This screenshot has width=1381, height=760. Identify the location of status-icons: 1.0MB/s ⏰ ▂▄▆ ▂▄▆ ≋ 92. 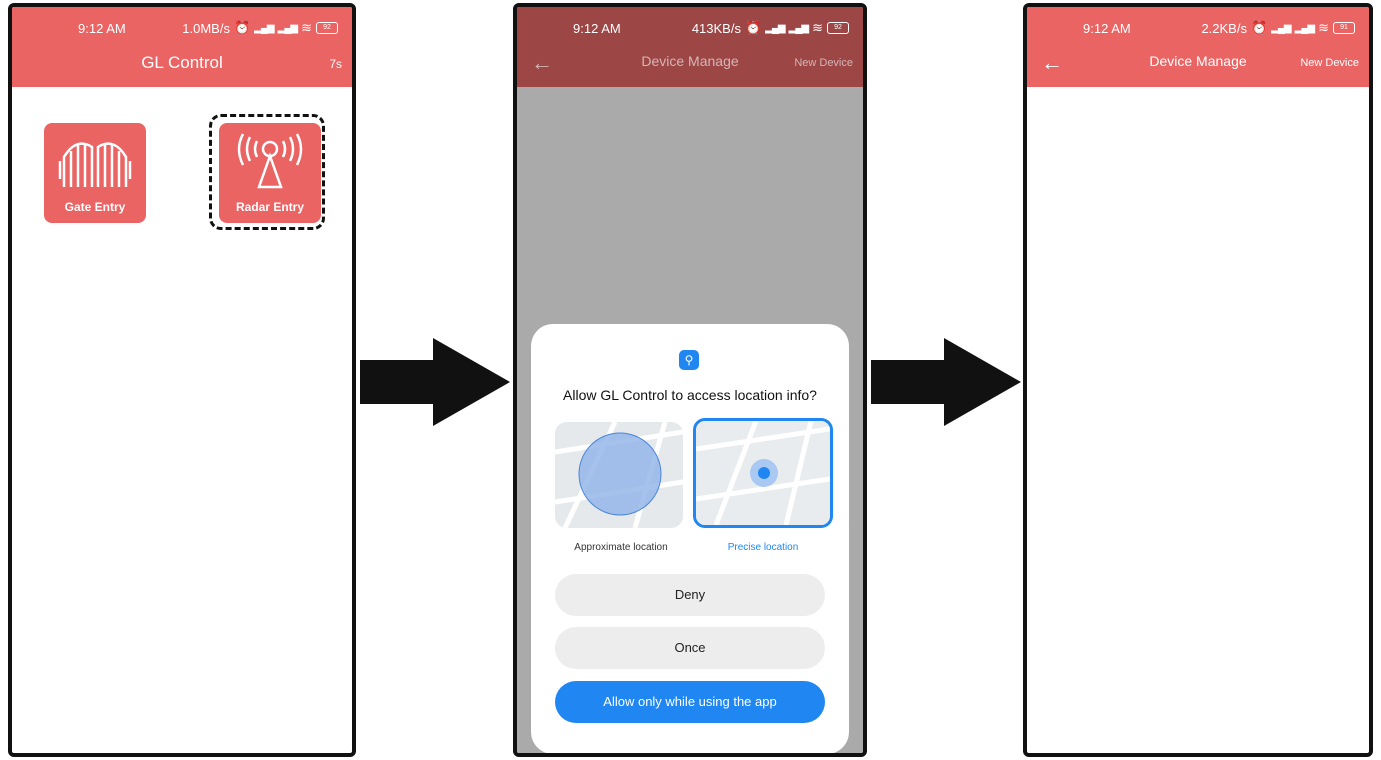
(260, 28).